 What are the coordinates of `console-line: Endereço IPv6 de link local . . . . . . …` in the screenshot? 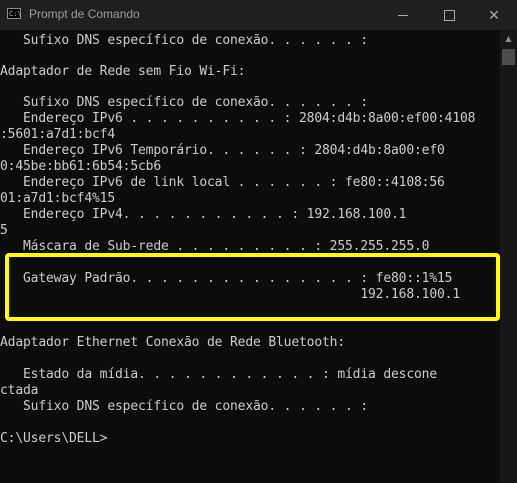 It's located at (222, 182).